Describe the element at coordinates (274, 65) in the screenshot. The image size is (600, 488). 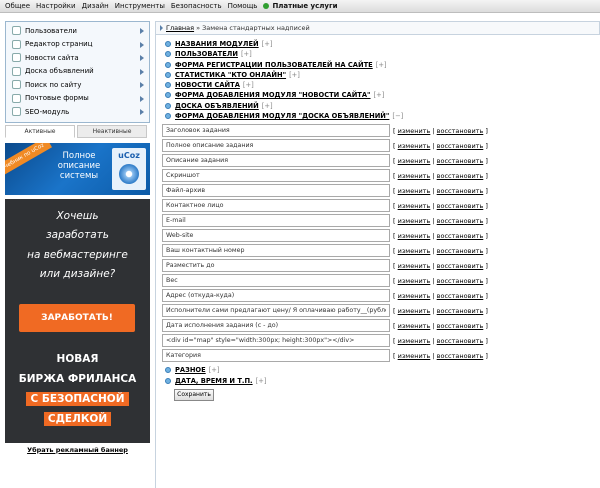
I see `section-title: ФОРМА РЕГИСТРАЦИИ ПОЛЬЗОВАТЕЛЕЙ НА САЙТЕ` at that location.